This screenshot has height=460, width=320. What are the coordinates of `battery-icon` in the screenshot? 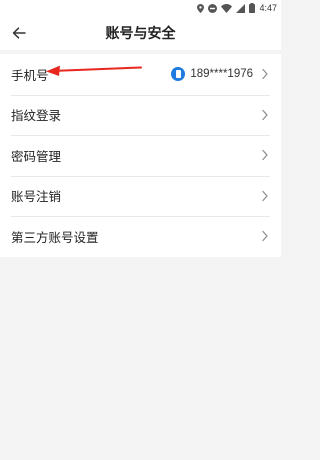 It's located at (252, 8).